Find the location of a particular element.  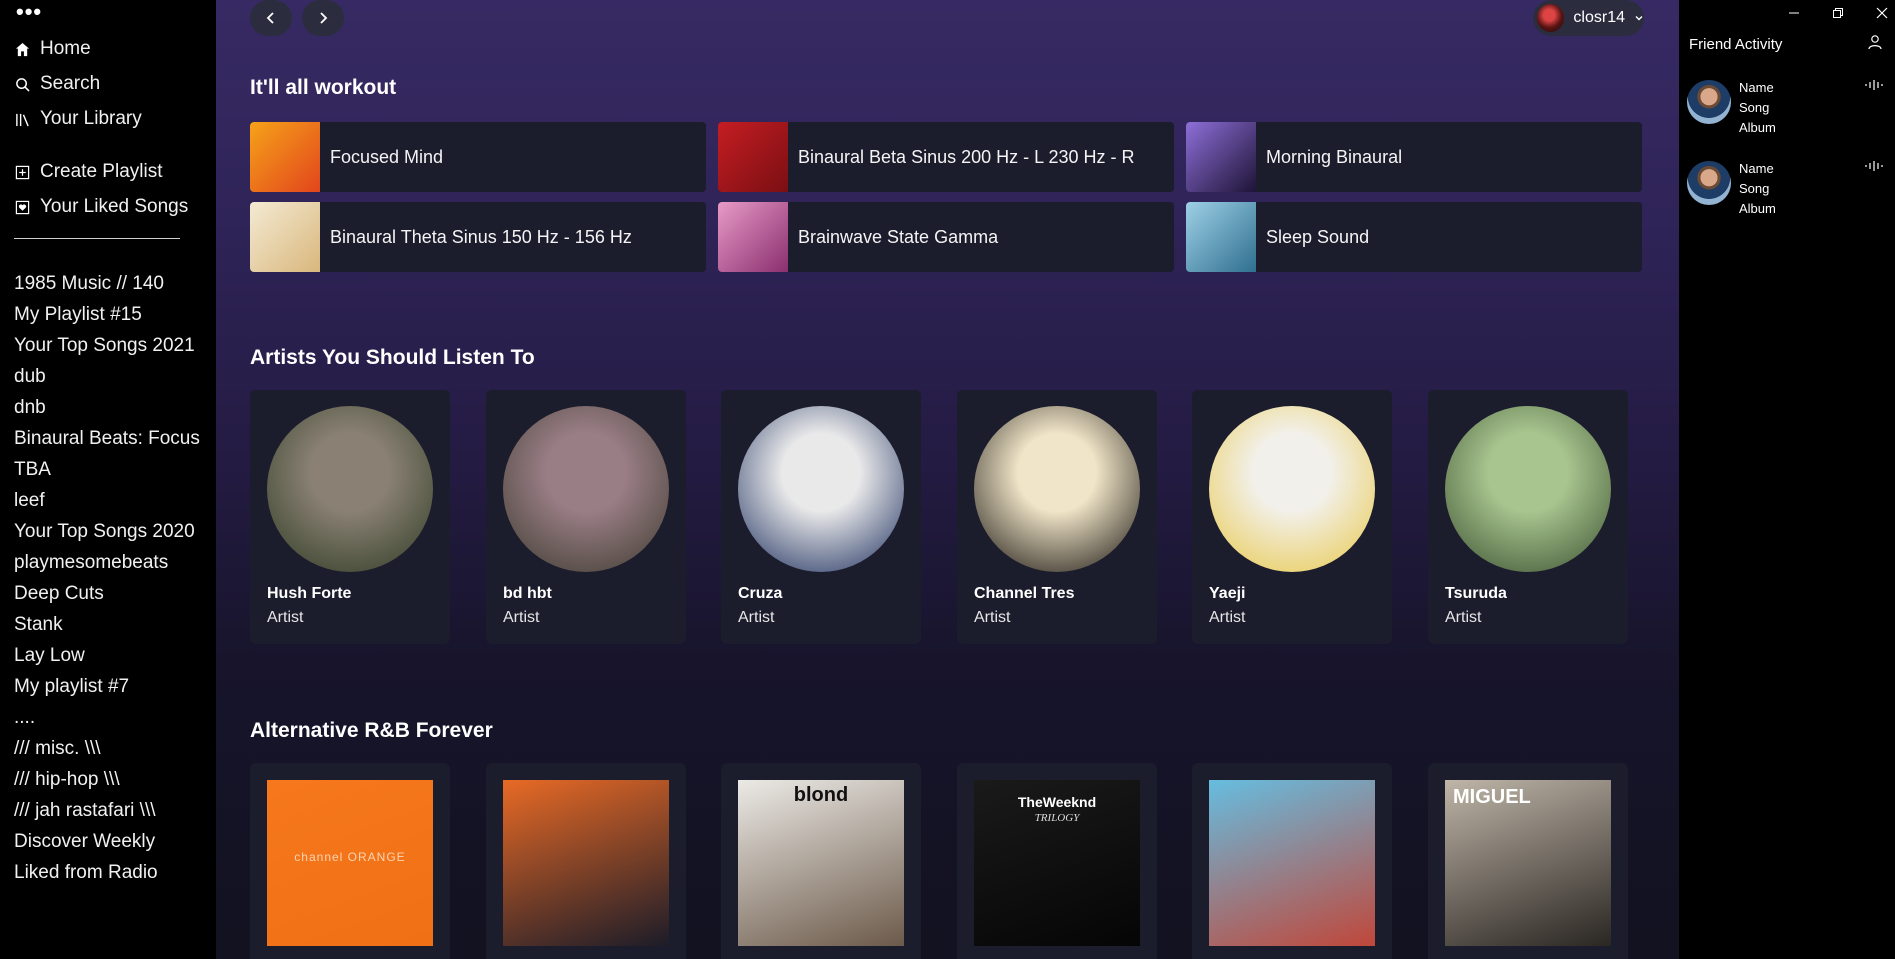

section-title-albums: Alternative R&B Forever is located at coordinates (371, 730).